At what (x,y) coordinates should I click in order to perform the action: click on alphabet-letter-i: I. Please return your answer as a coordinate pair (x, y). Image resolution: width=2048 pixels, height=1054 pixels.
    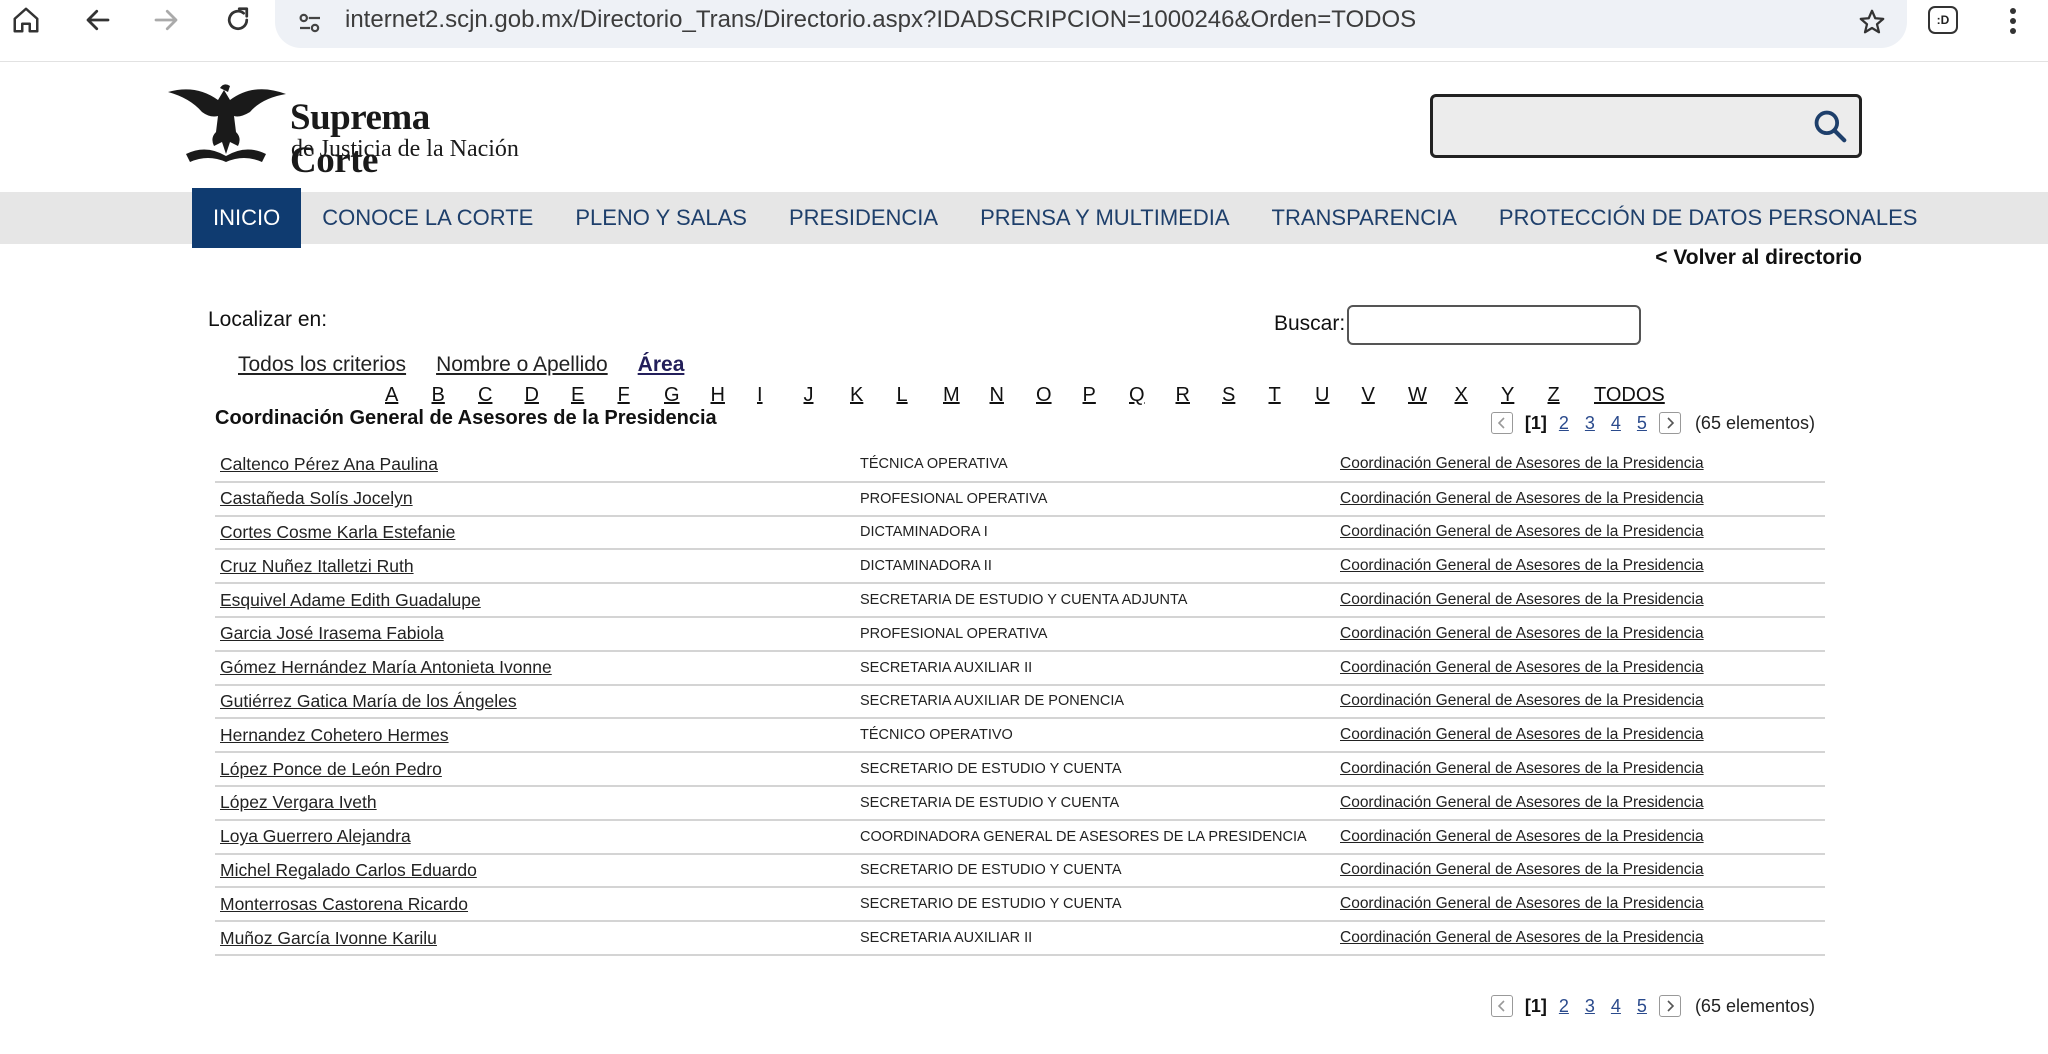
    Looking at the image, I should click on (780, 395).